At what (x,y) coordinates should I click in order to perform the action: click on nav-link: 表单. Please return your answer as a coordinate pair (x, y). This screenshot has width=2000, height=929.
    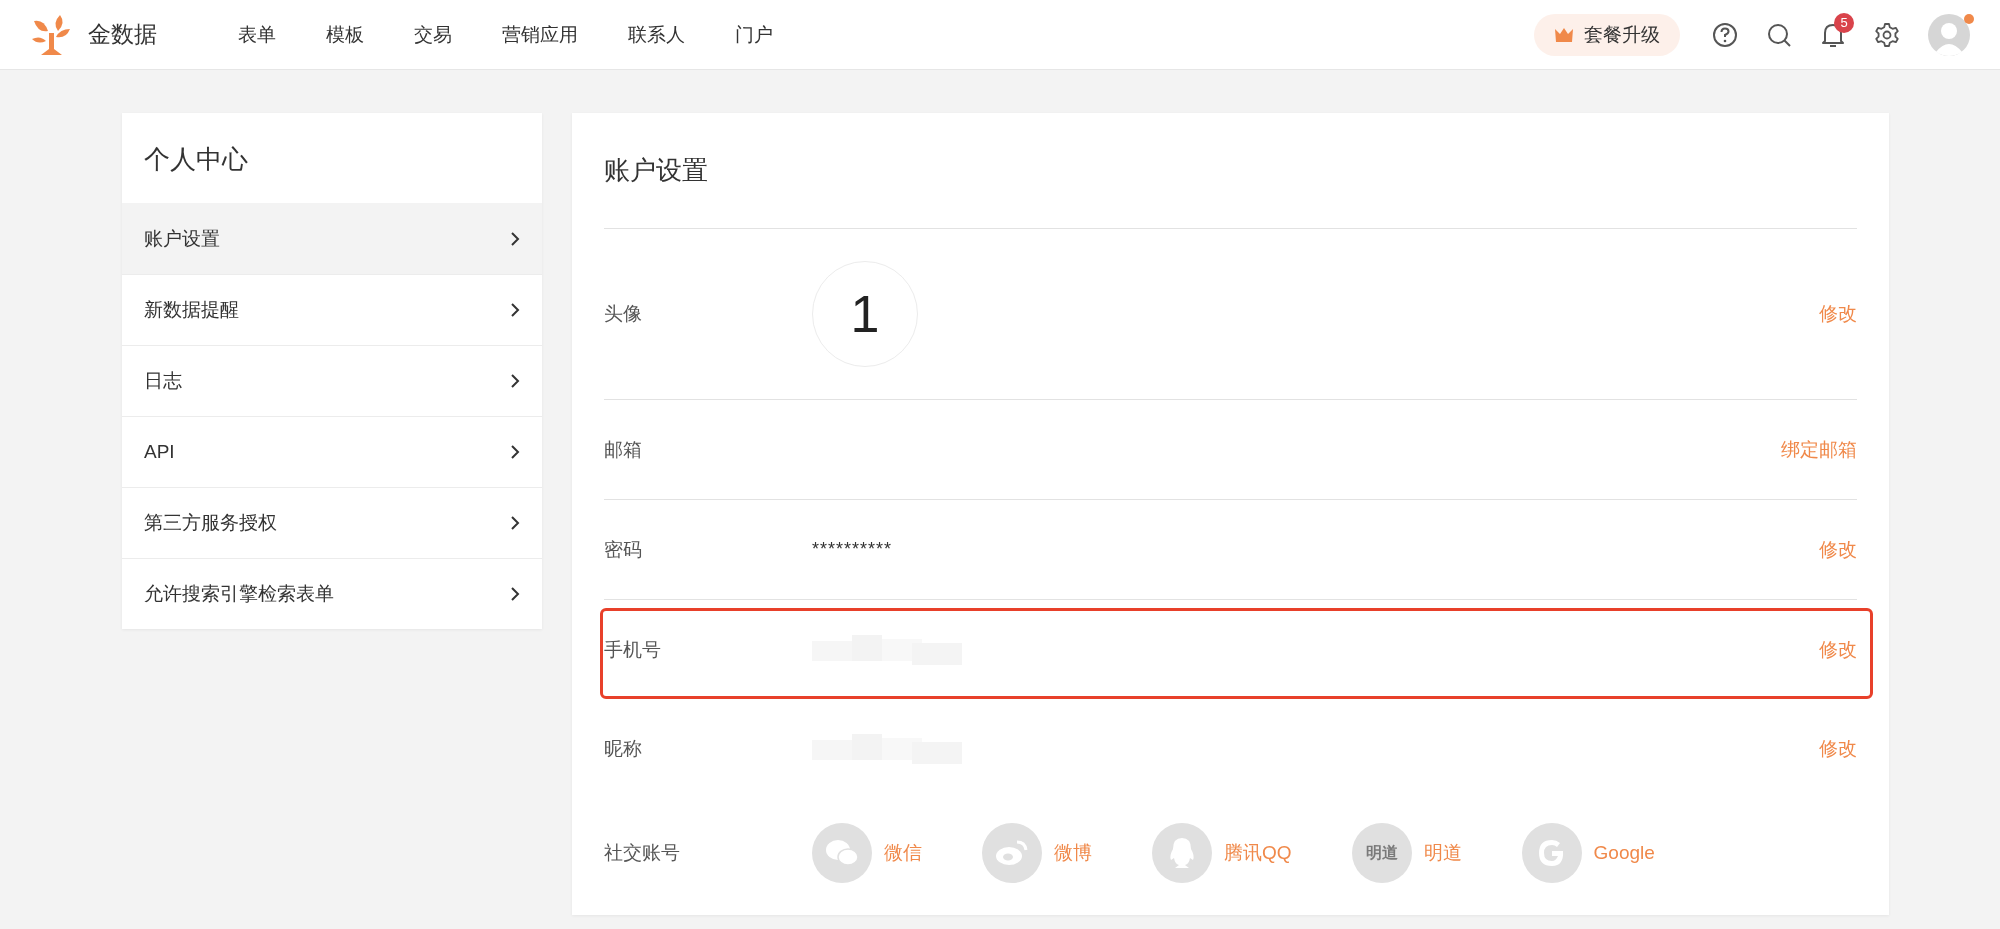
    Looking at the image, I should click on (257, 34).